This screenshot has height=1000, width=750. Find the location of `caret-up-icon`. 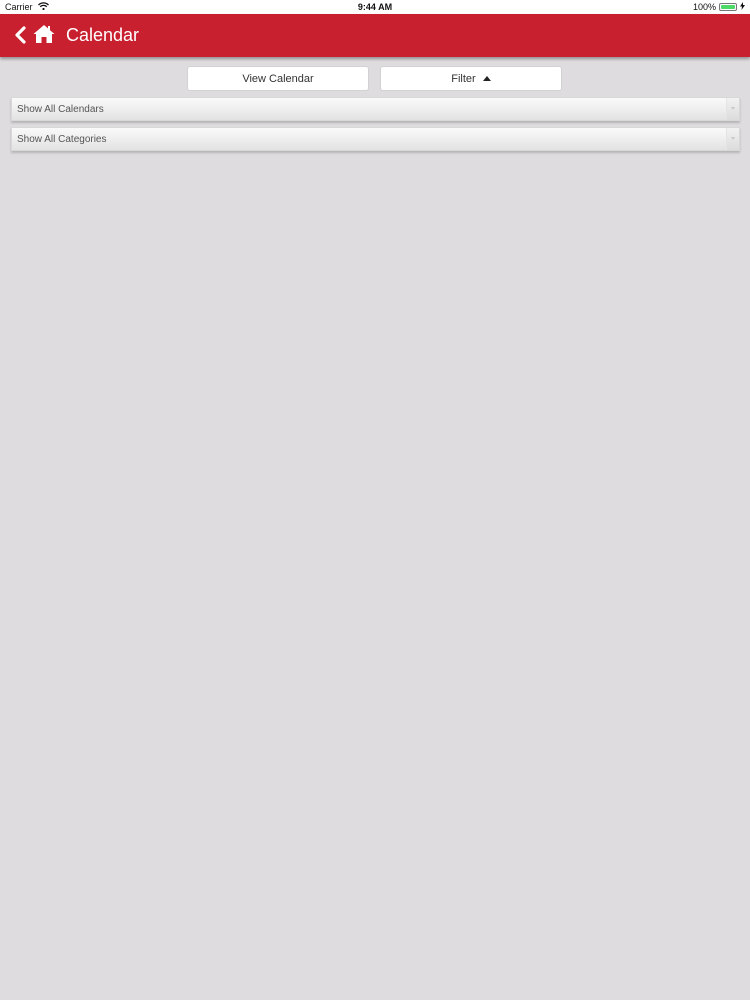

caret-up-icon is located at coordinates (486, 78).